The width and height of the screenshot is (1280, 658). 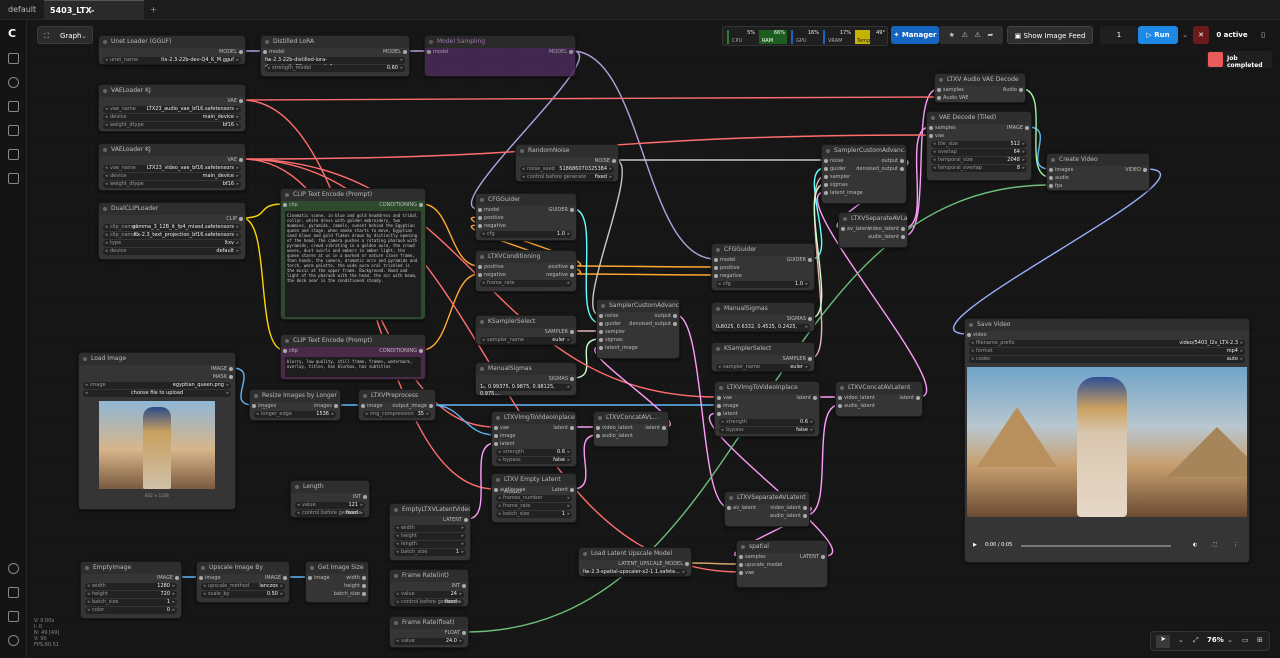 What do you see at coordinates (763, 367) in the screenshot?
I see `node-widget: sampler_name euler` at bounding box center [763, 367].